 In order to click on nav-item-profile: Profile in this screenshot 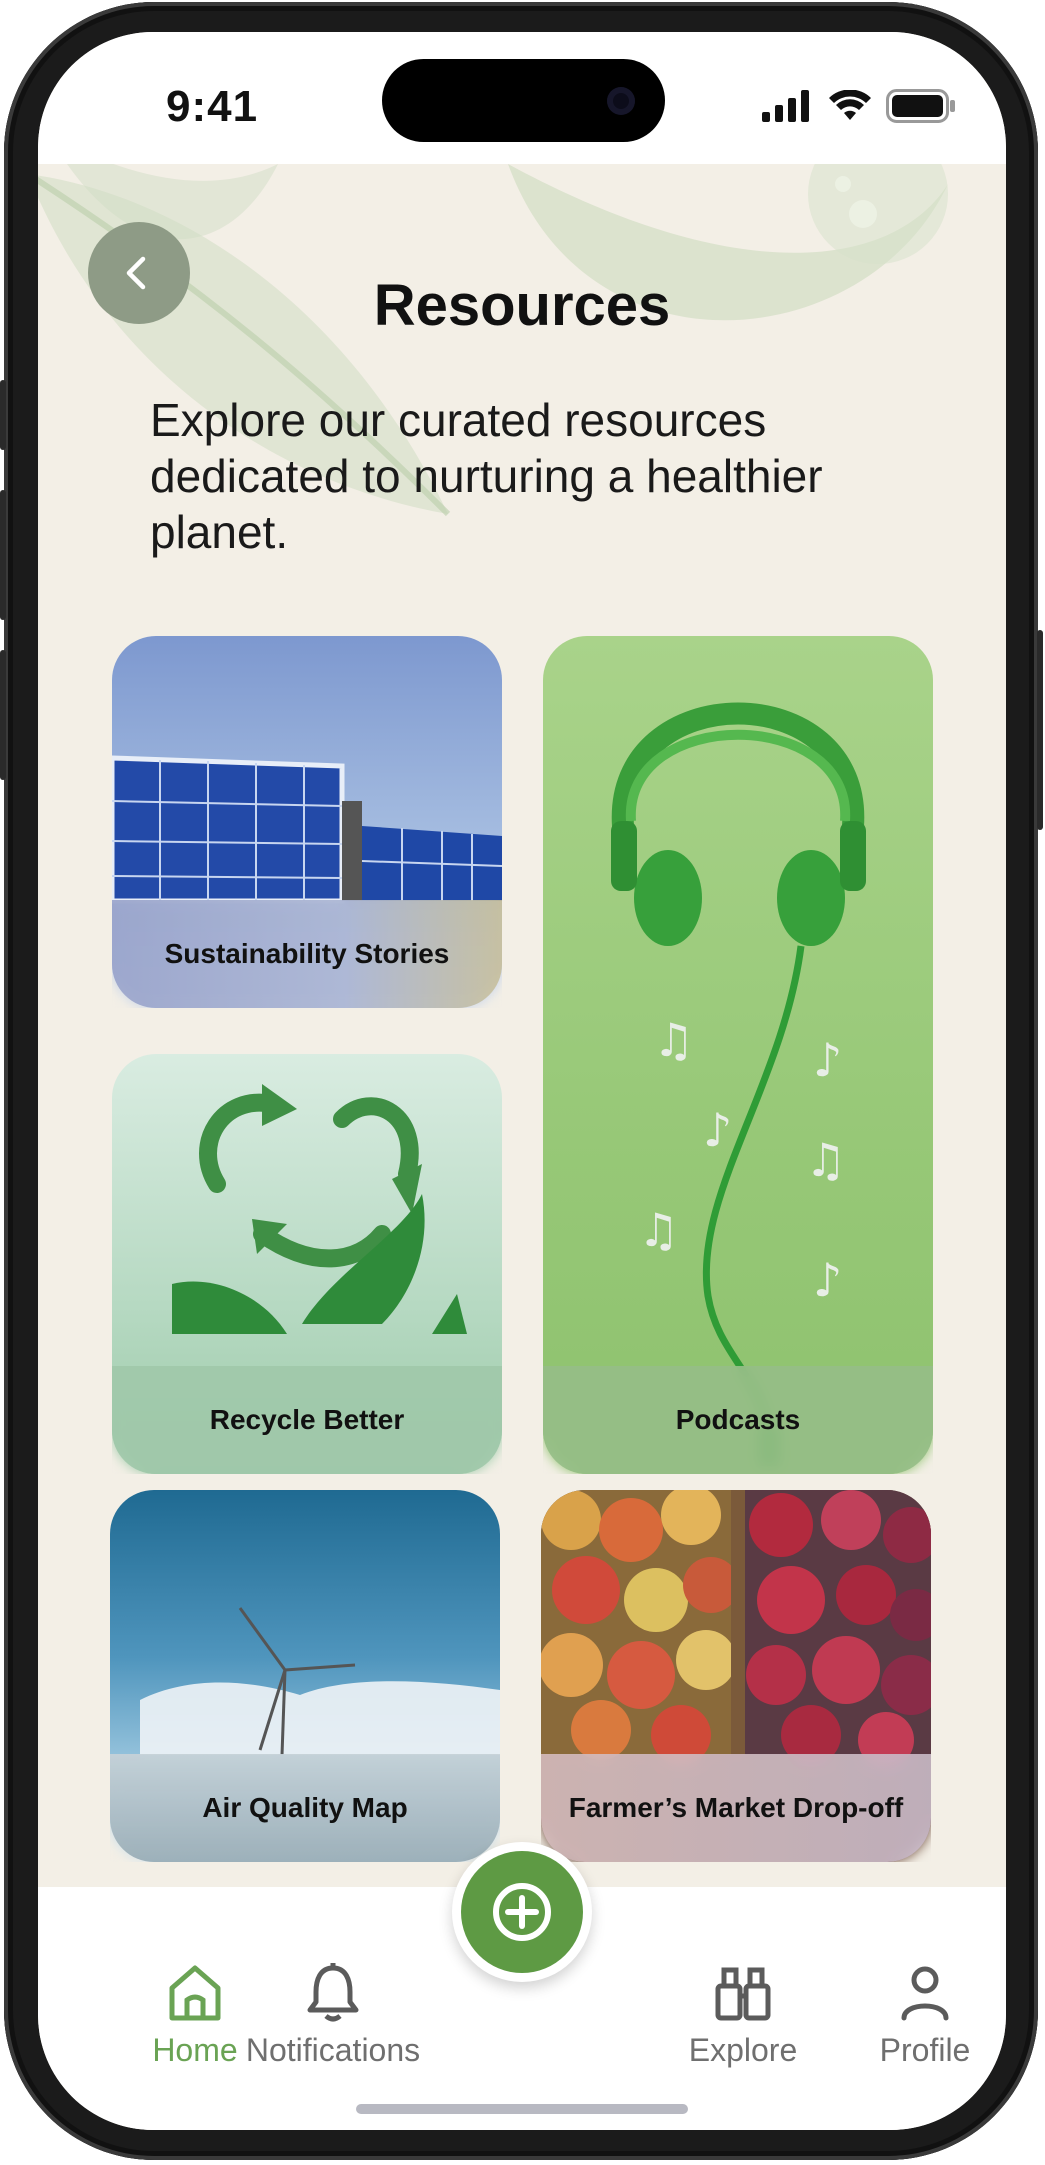, I will do `click(918, 2015)`.